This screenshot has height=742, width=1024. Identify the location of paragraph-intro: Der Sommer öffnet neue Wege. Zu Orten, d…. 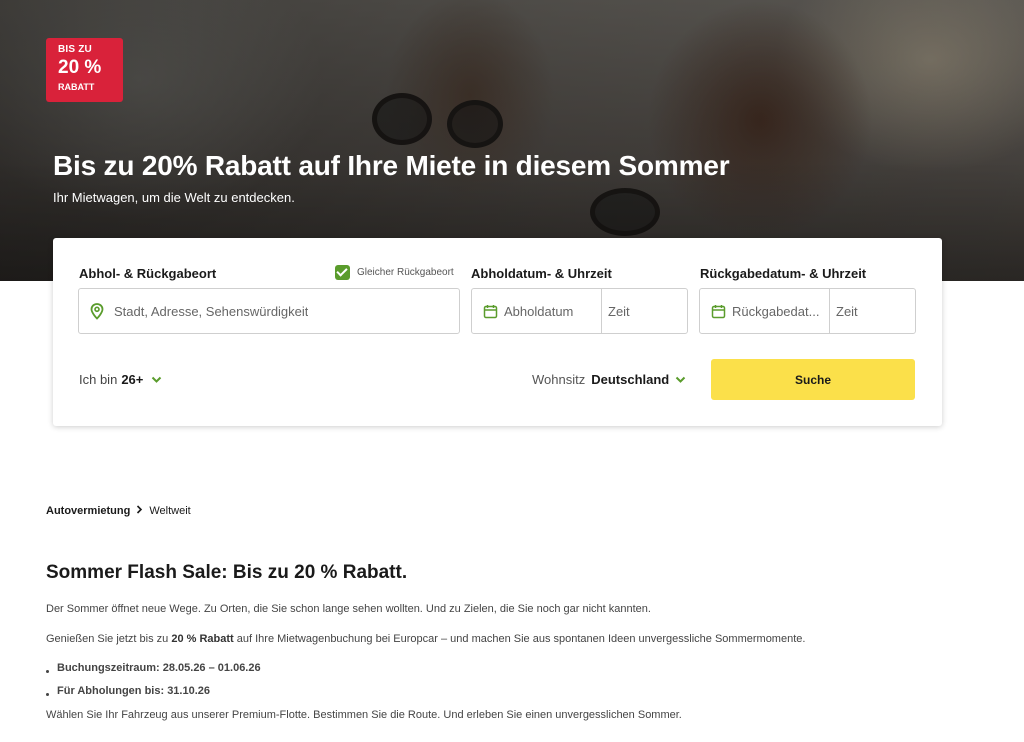
(348, 609).